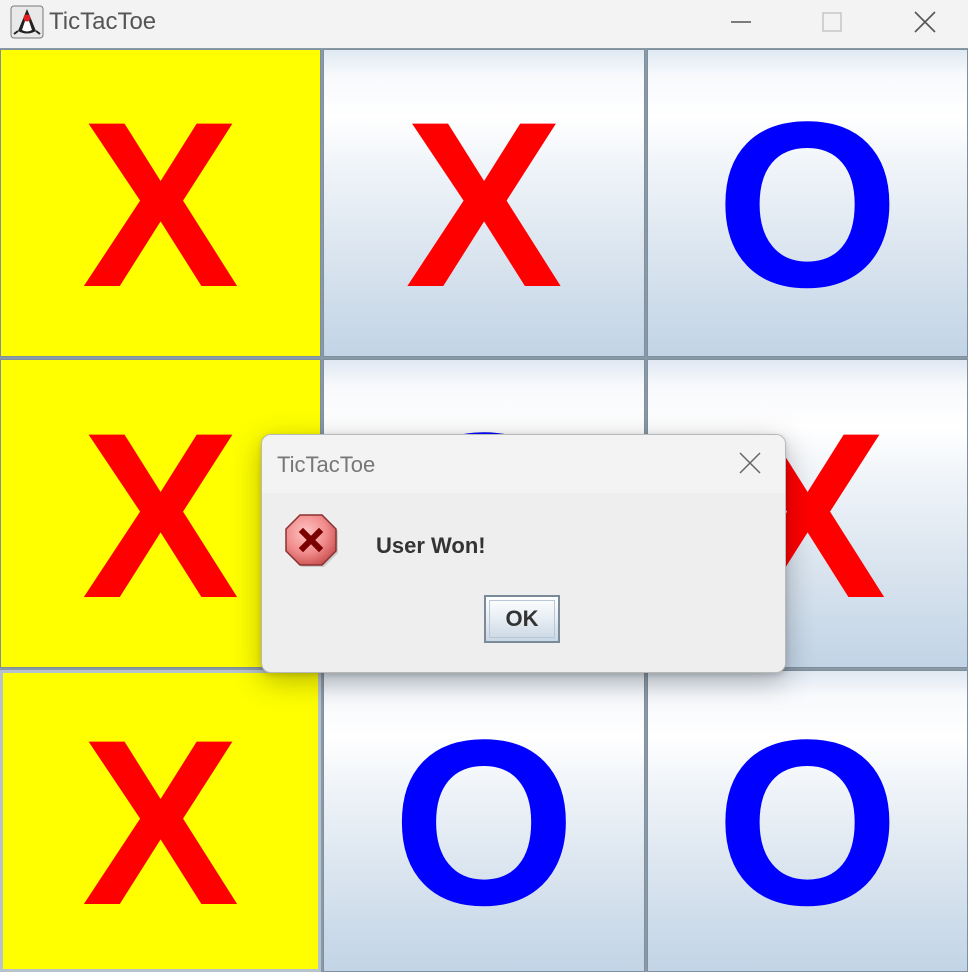 The width and height of the screenshot is (968, 972). I want to click on error-icon, so click(311, 540).